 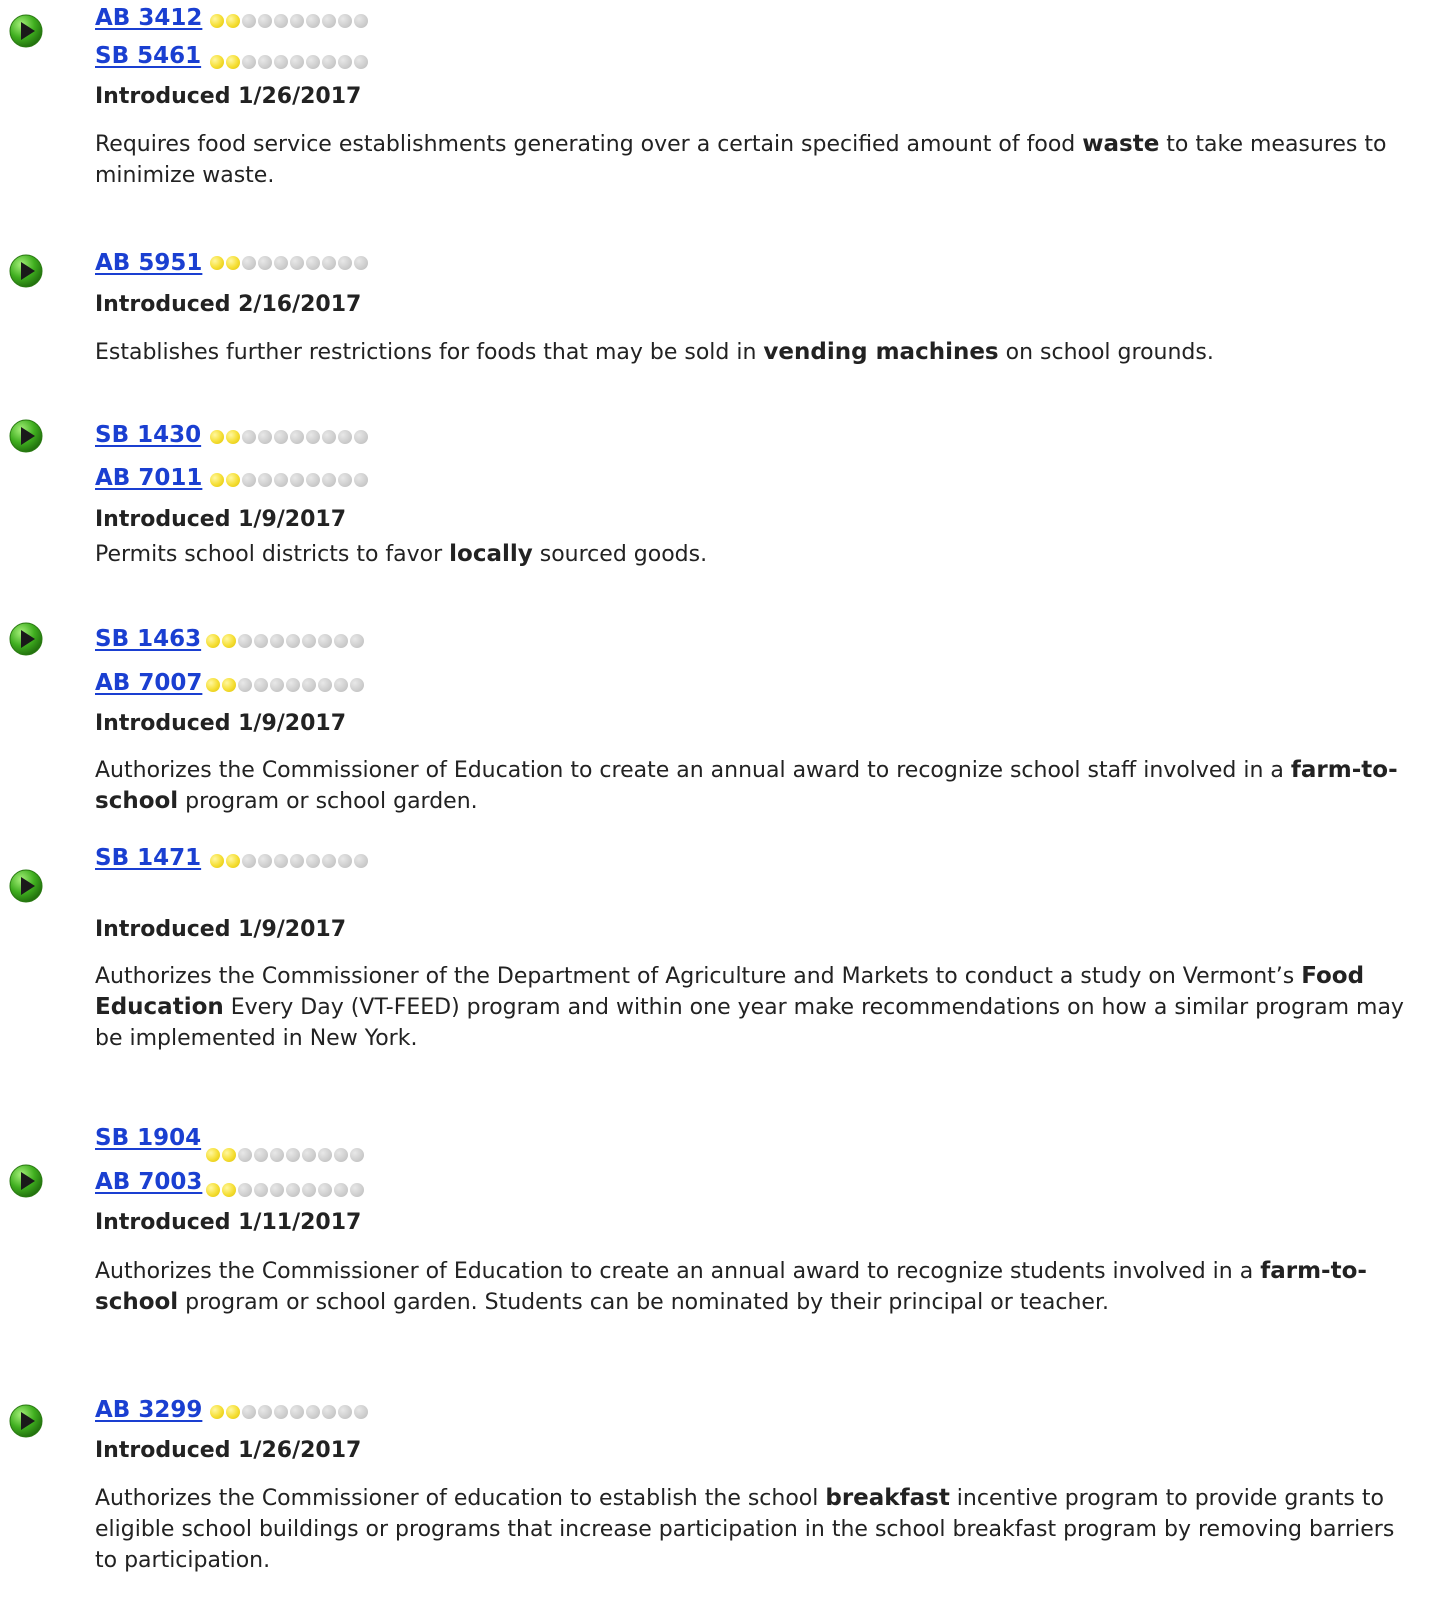 What do you see at coordinates (881, 352) in the screenshot?
I see `description-keyword: vending machines` at bounding box center [881, 352].